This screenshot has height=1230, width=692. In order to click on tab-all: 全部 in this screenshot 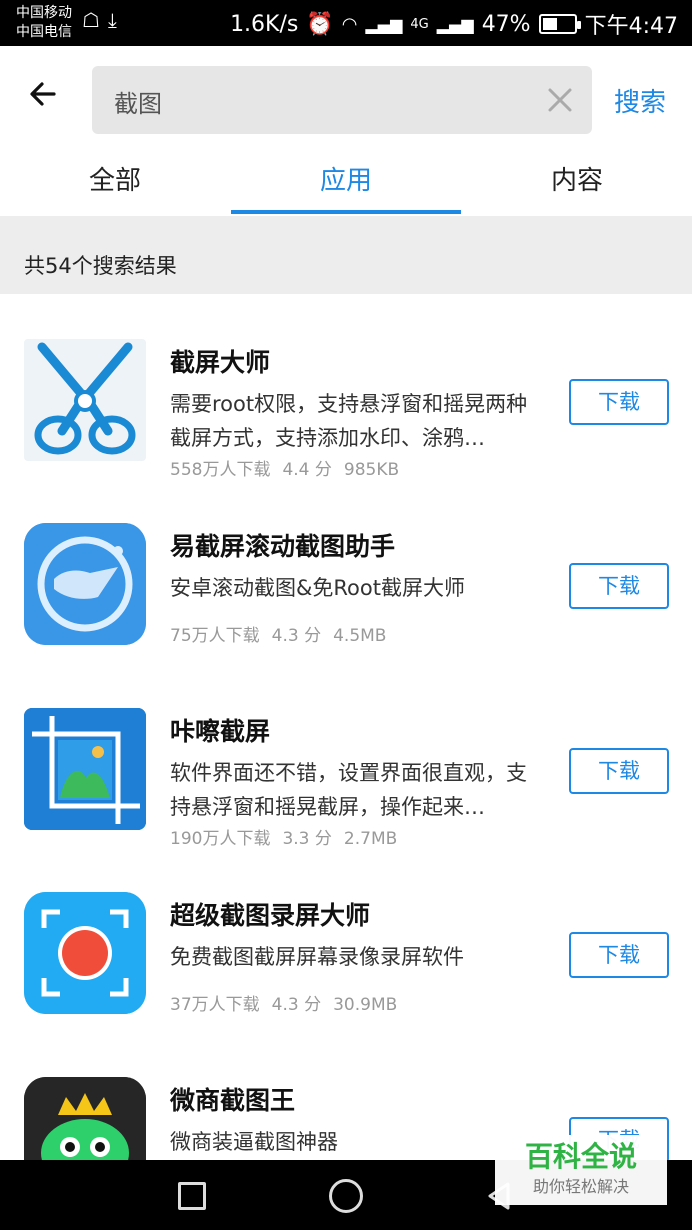, I will do `click(115, 178)`.